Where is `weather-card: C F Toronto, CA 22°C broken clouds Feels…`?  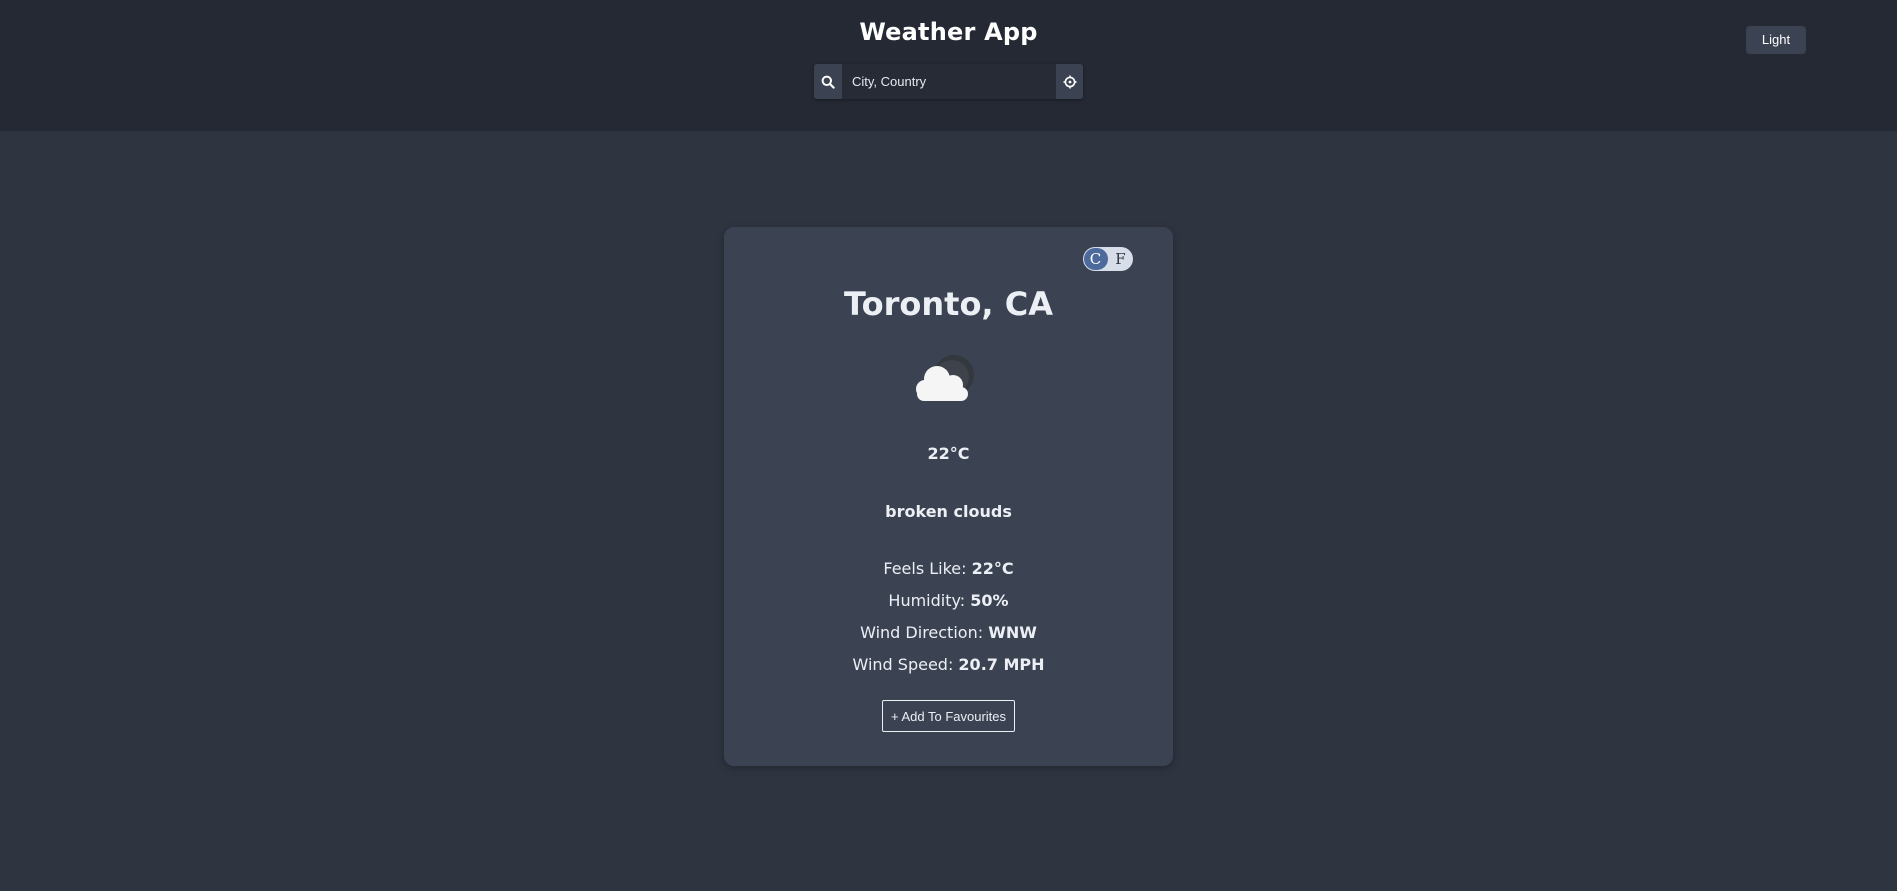 weather-card: C F Toronto, CA 22°C broken clouds Feels… is located at coordinates (948, 496).